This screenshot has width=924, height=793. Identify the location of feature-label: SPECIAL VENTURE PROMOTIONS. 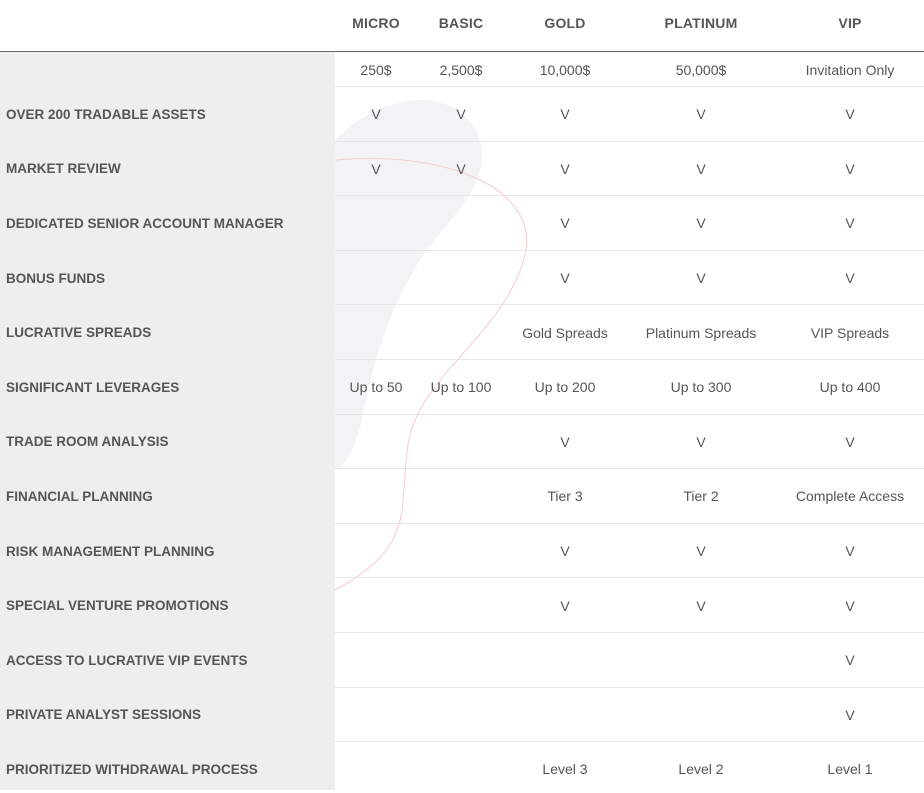
(117, 606).